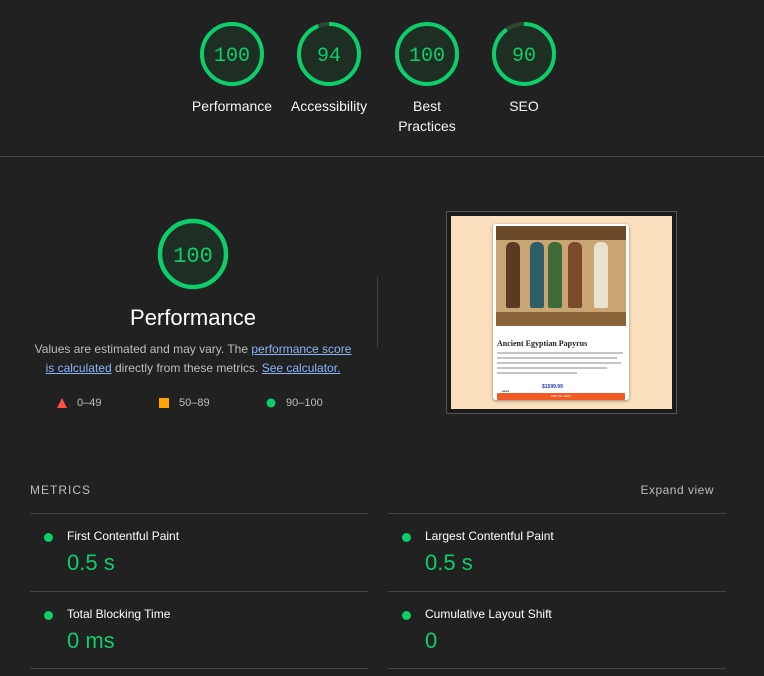 The height and width of the screenshot is (676, 764). I want to click on gauge-ring: 94, so click(329, 54).